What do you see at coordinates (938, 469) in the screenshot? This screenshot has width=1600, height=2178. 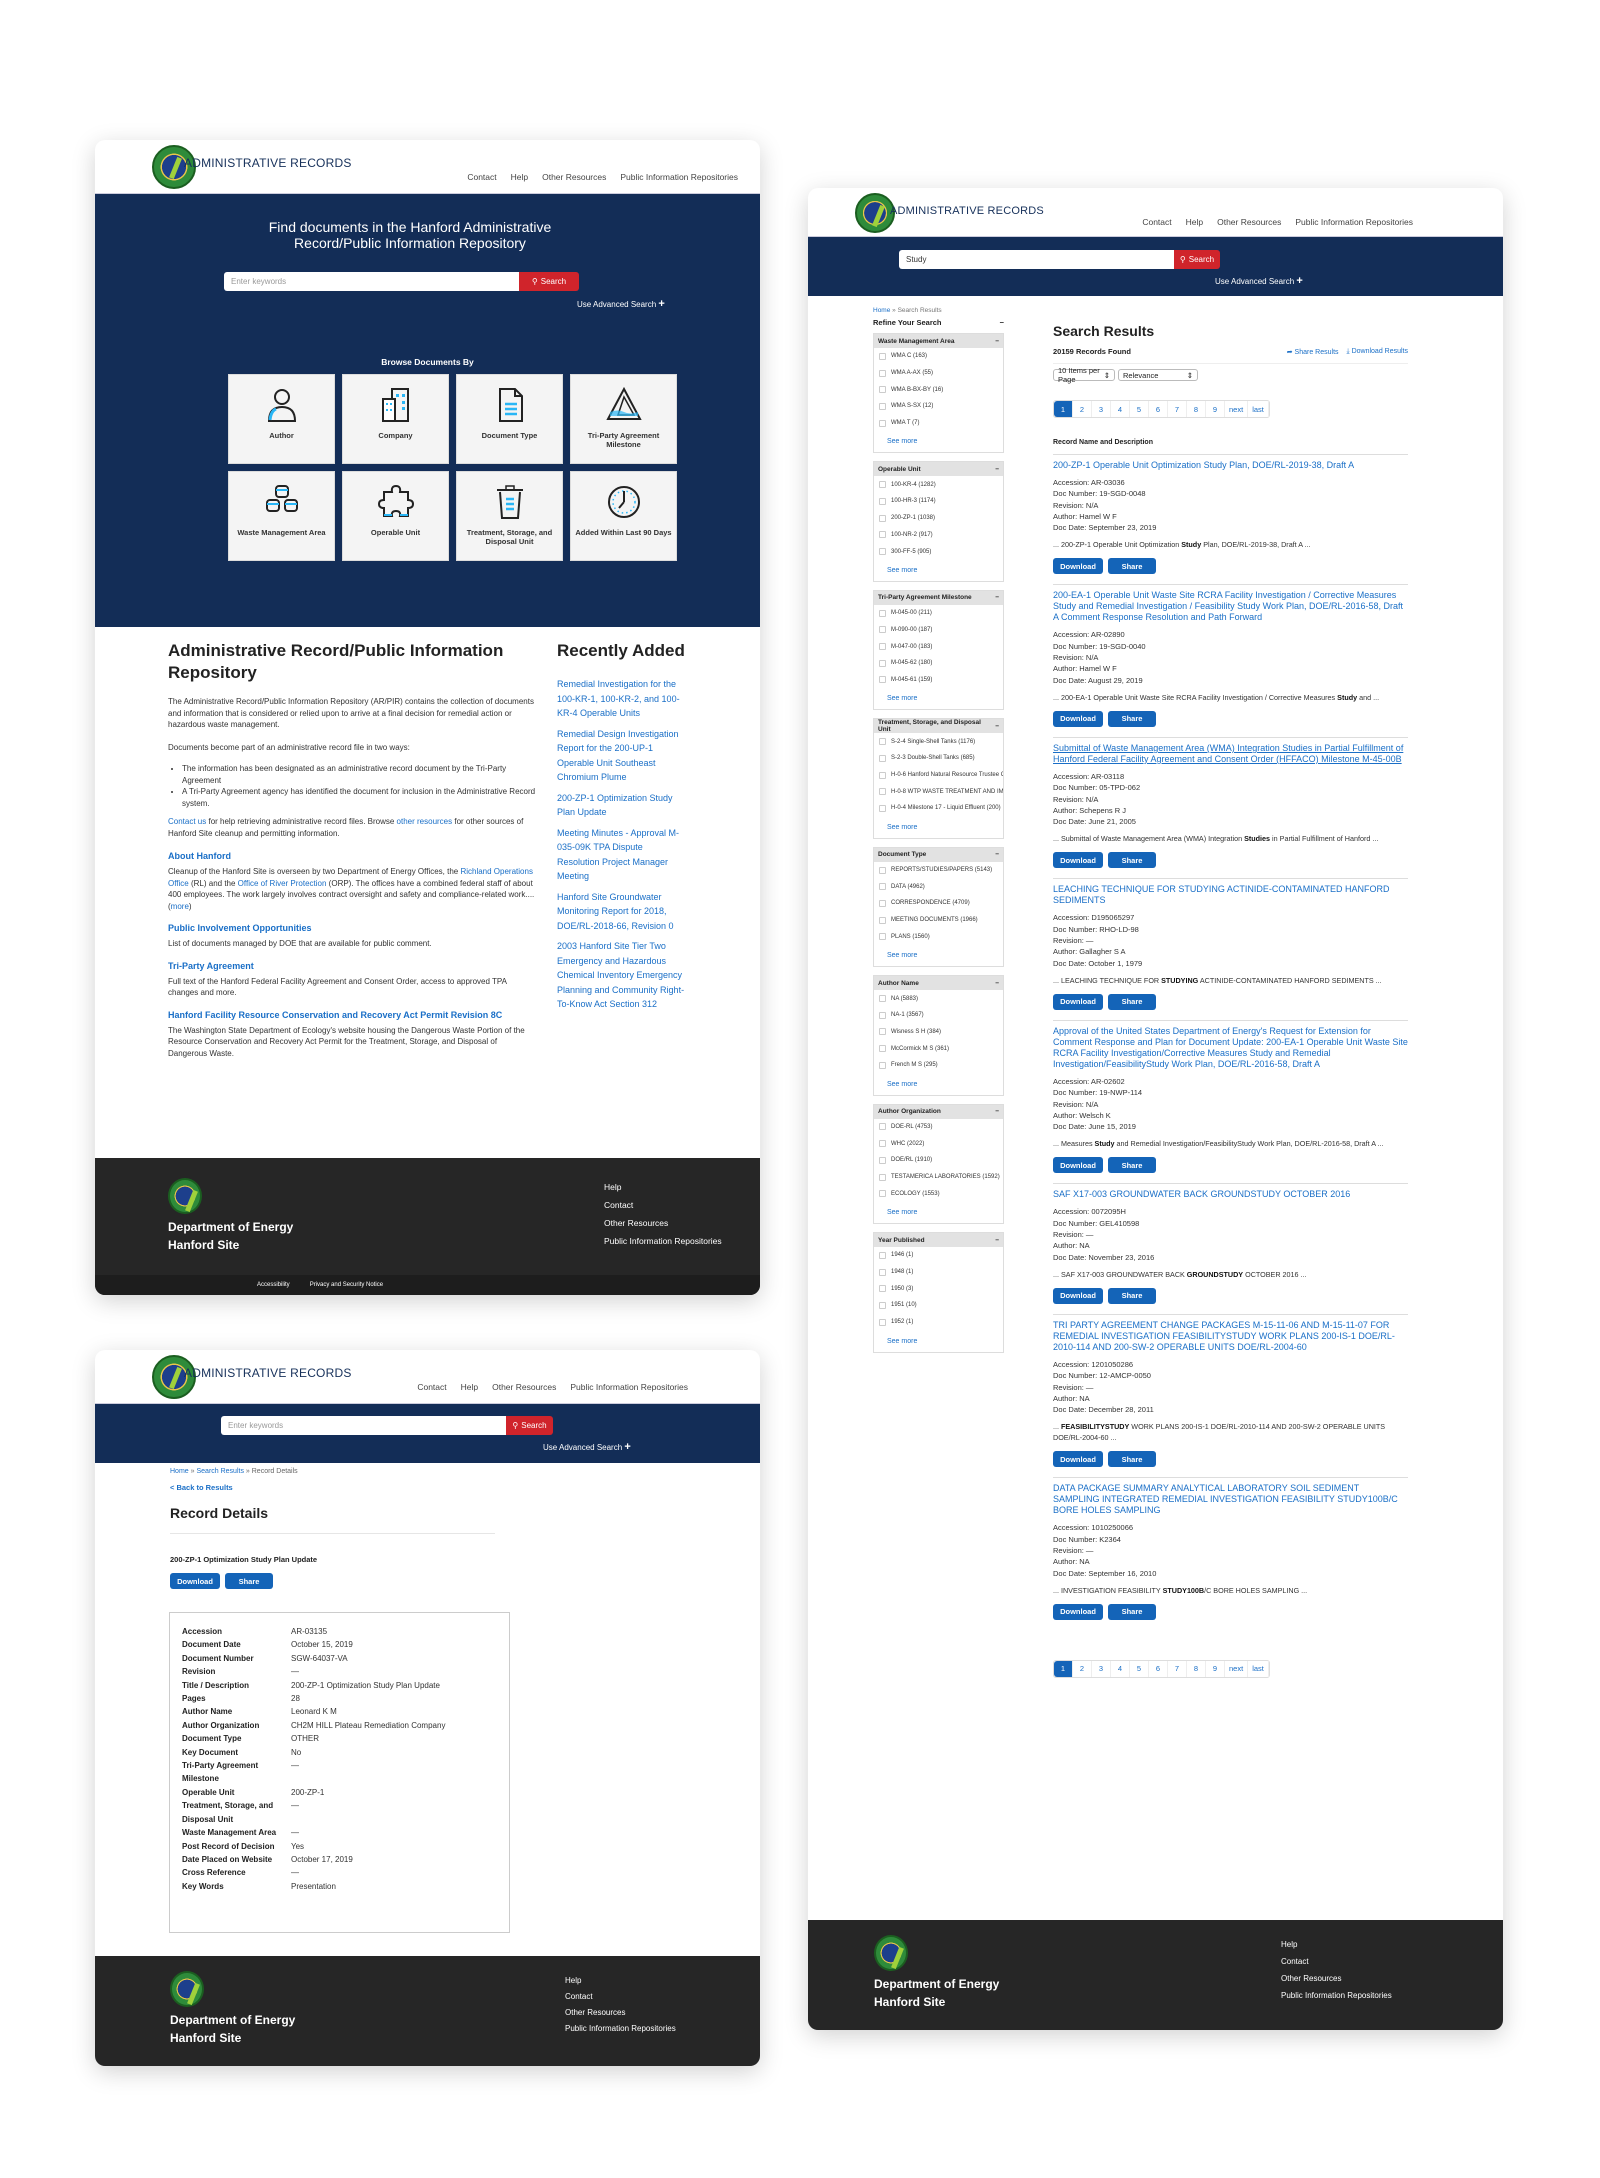 I see `facet-header: Operable Unit −` at bounding box center [938, 469].